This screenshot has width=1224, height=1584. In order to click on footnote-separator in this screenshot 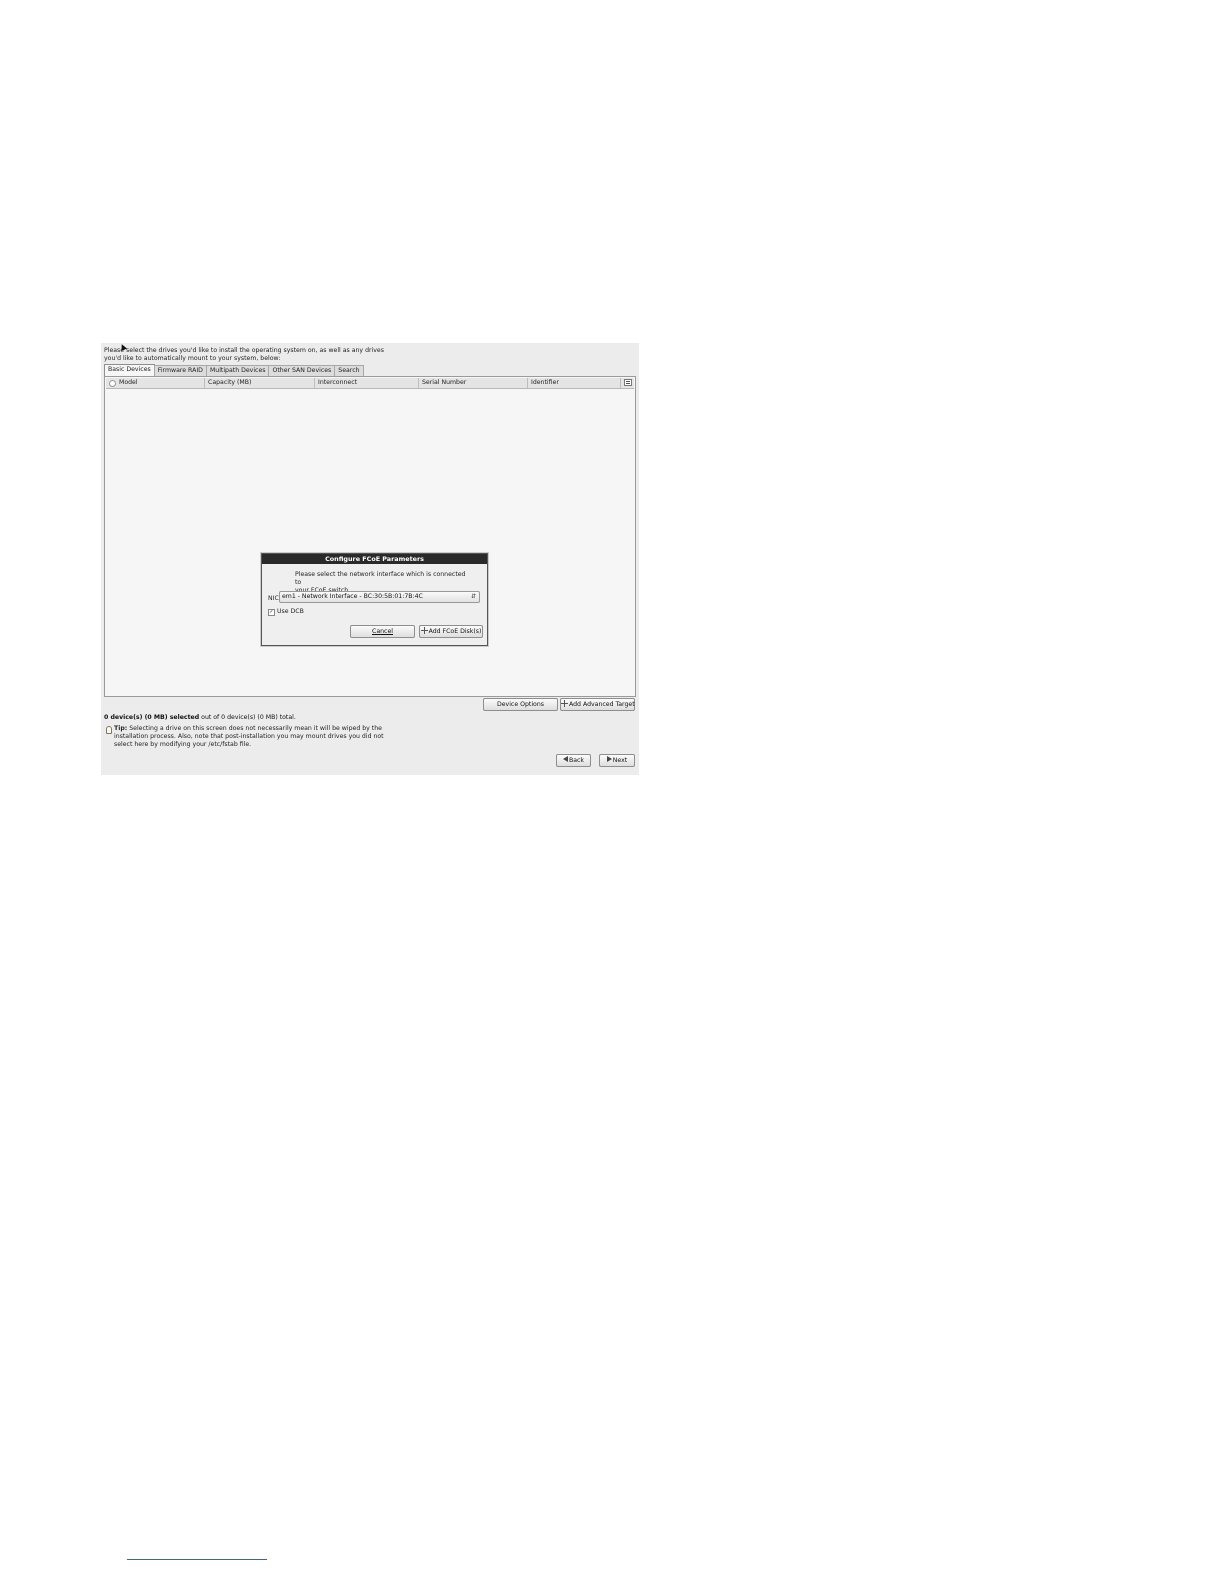, I will do `click(197, 1559)`.